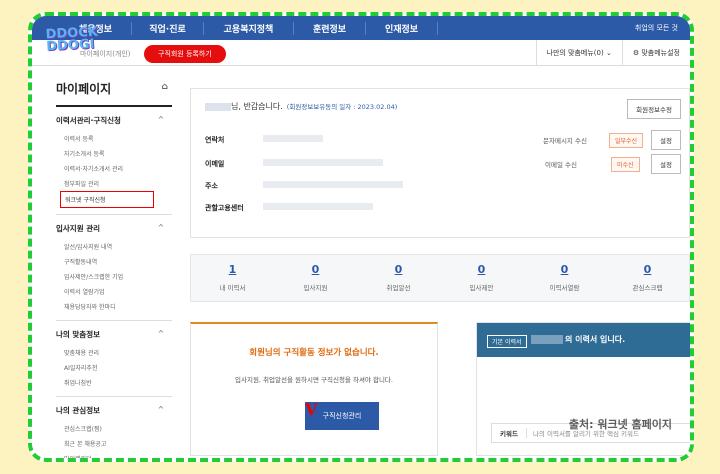 The image size is (720, 474). Describe the element at coordinates (114, 183) in the screenshot. I see `sidebar-item: 첨부파일 관리` at that location.